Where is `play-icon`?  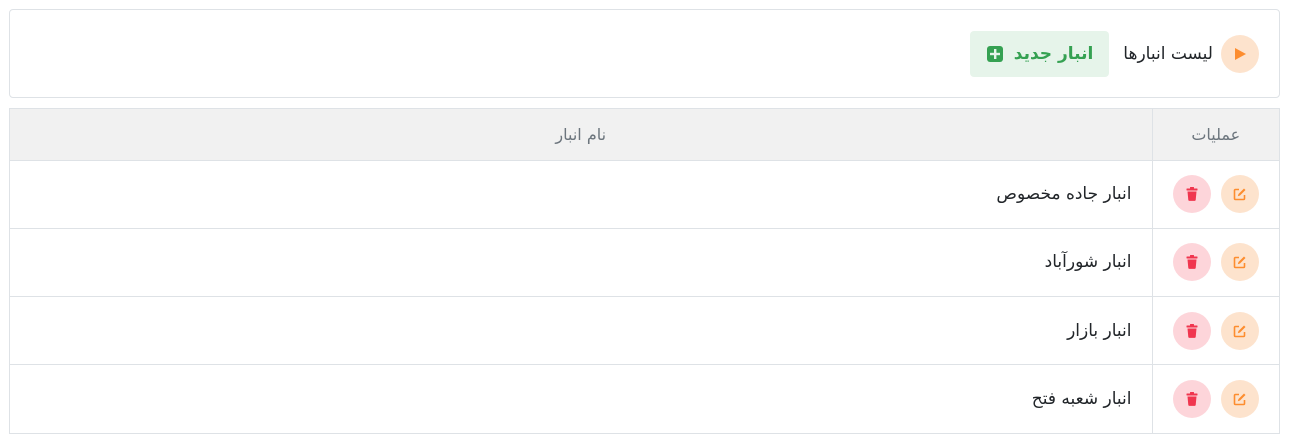 play-icon is located at coordinates (1240, 53).